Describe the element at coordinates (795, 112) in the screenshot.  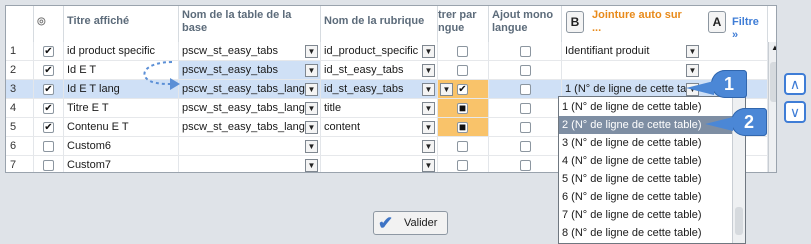
I see `move-down-button: ∨` at that location.